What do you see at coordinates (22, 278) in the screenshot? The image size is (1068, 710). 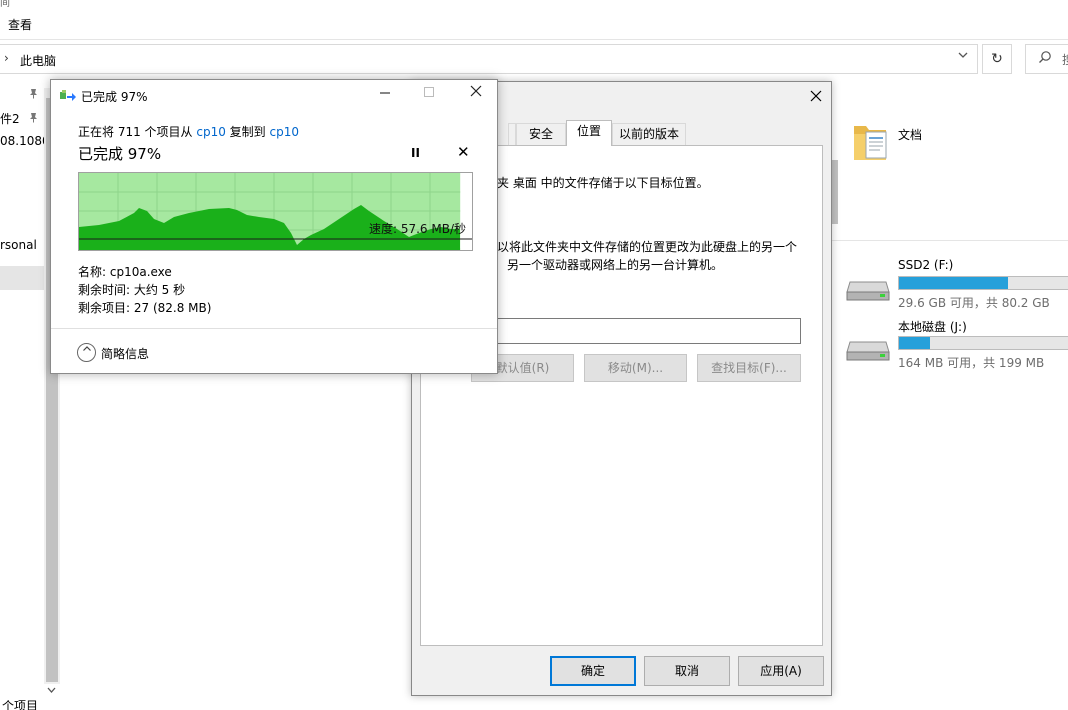 I see `nav-item-selected` at bounding box center [22, 278].